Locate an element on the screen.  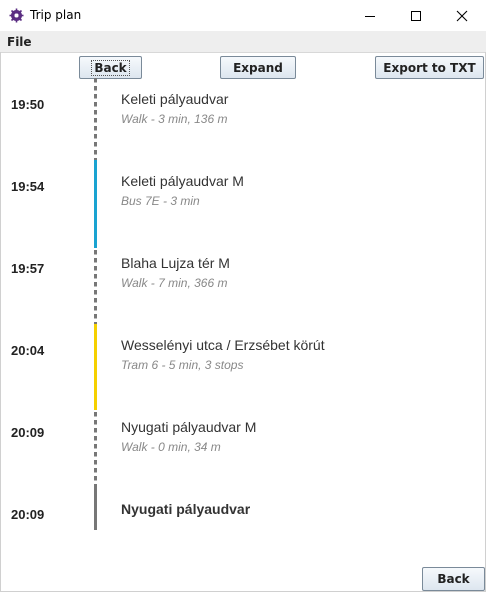
minimize-button is located at coordinates (370, 15).